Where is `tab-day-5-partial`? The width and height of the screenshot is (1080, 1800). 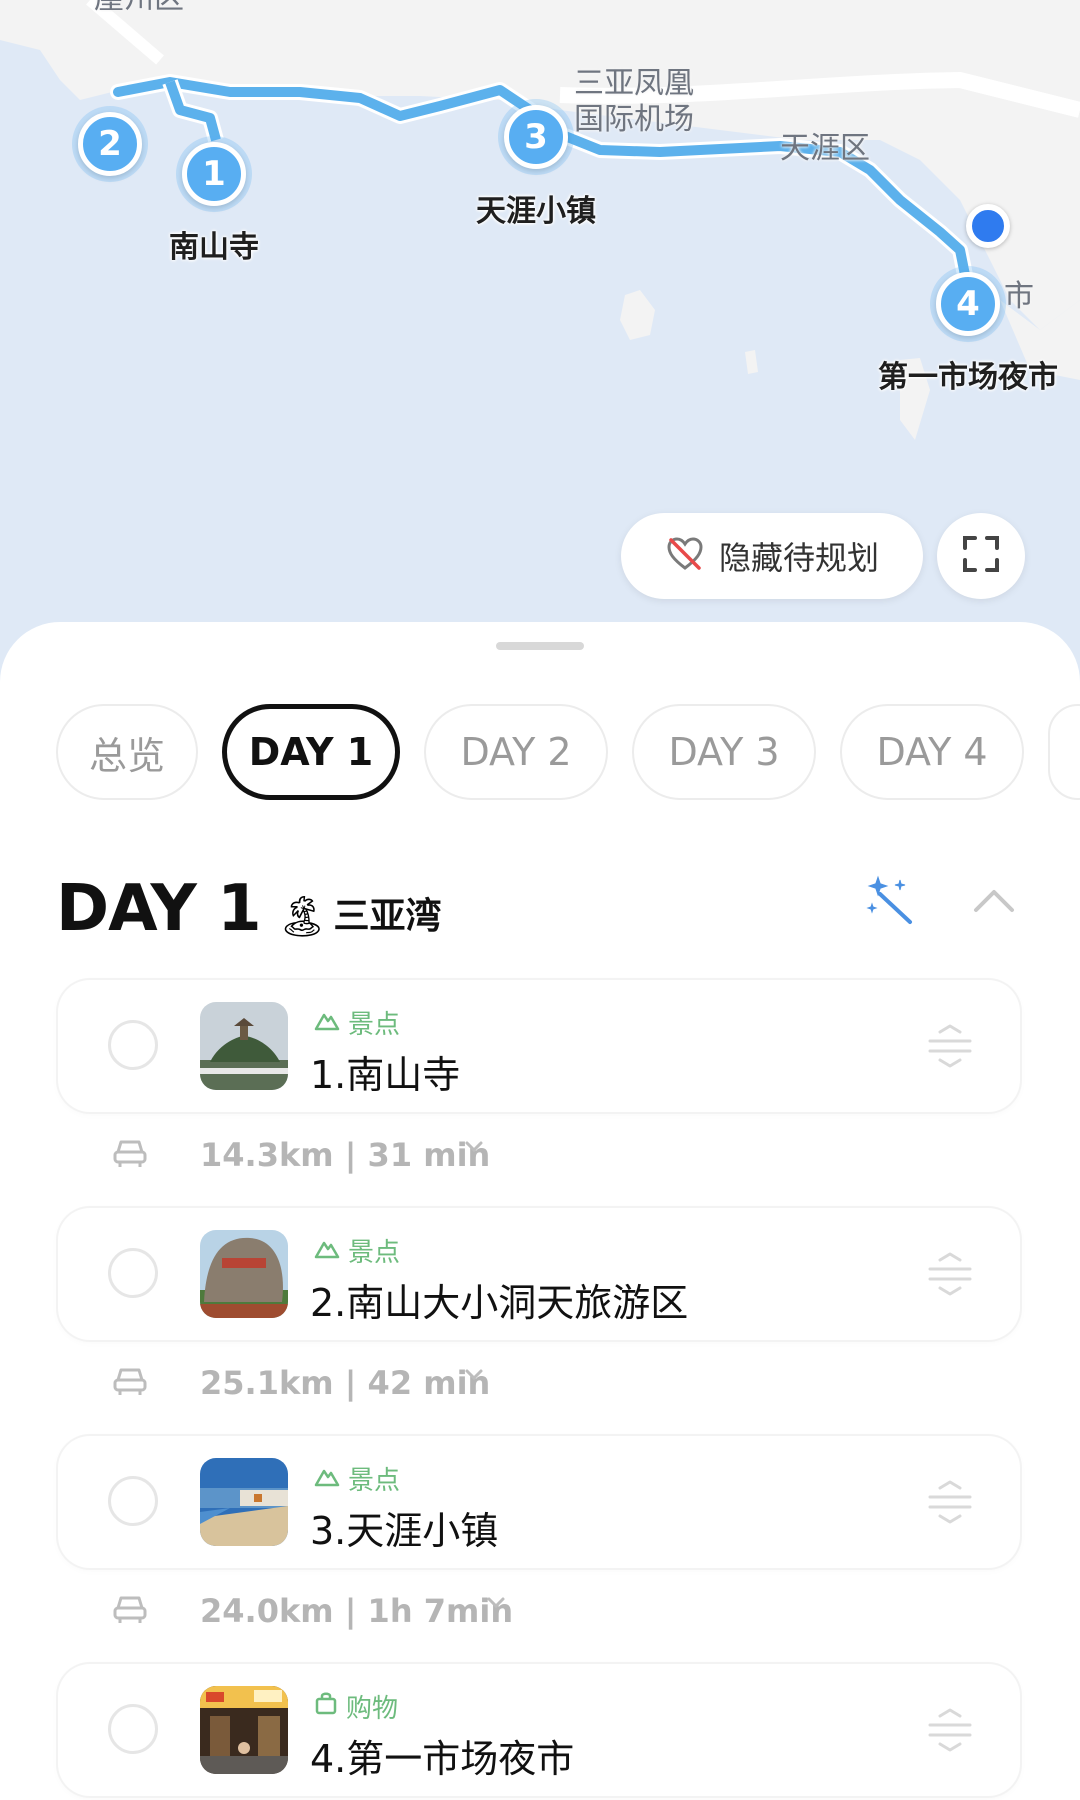
tab-day-5-partial is located at coordinates (1064, 752).